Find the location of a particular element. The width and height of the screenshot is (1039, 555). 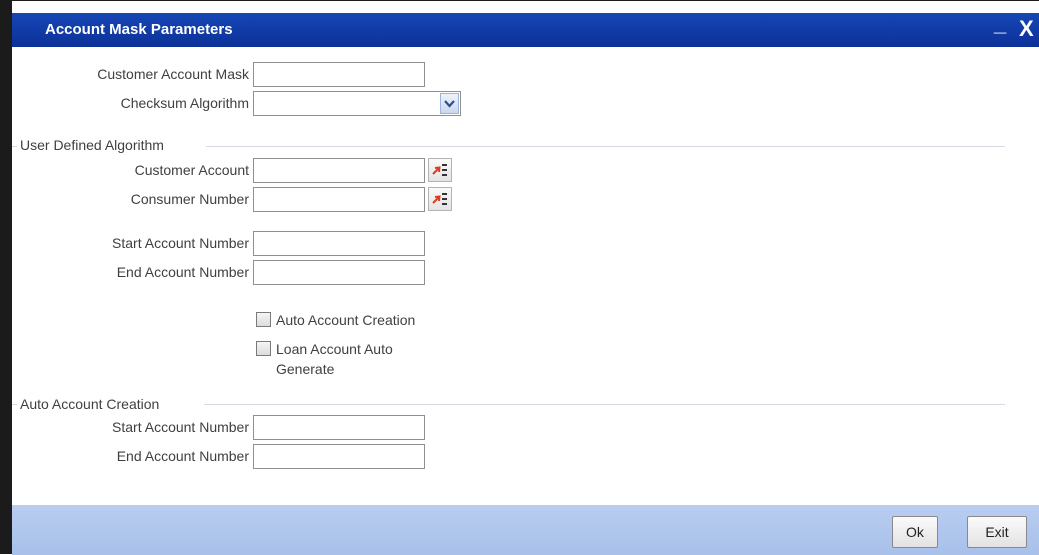

customer-account-mask-label: Customer Account Mask is located at coordinates (173, 74).